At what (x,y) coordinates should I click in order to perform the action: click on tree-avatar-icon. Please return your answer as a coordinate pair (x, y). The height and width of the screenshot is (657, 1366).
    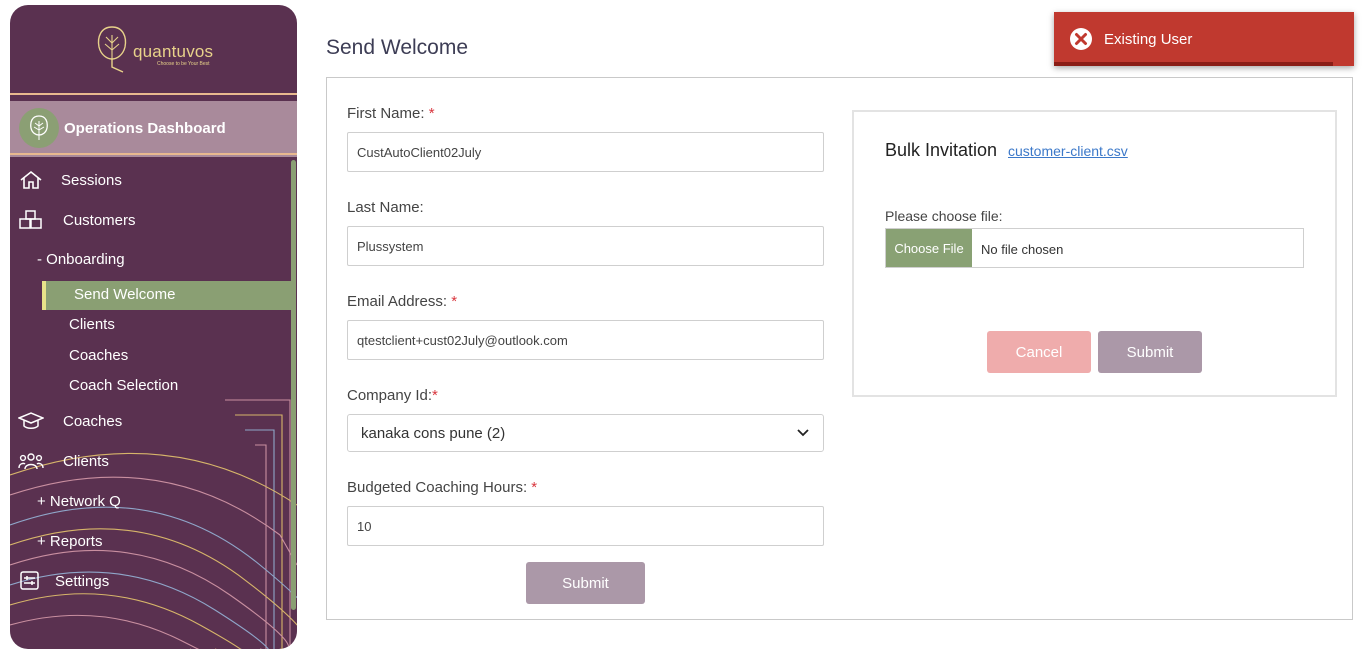
    Looking at the image, I should click on (39, 127).